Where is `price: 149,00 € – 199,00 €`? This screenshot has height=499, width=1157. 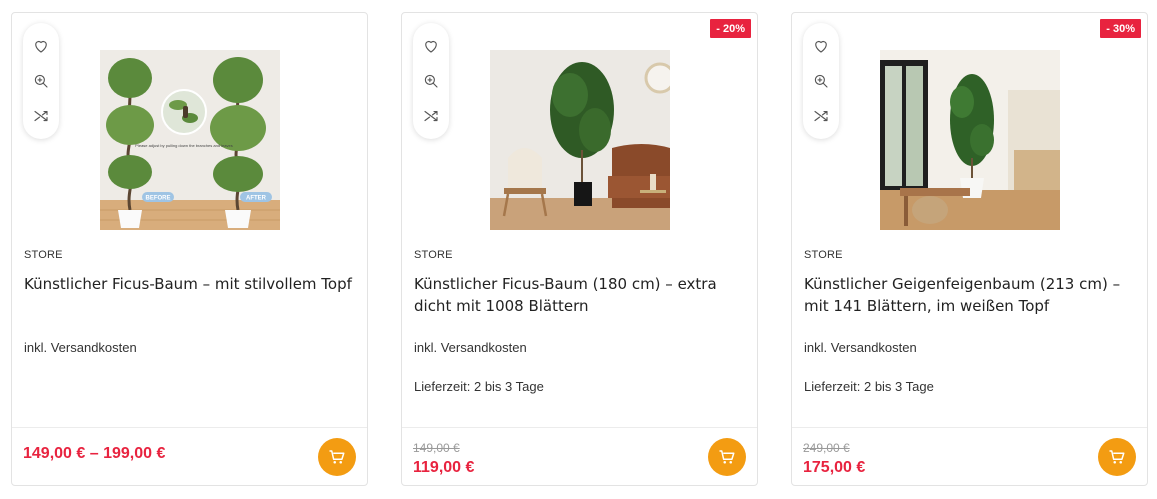 price: 149,00 € – 199,00 € is located at coordinates (94, 453).